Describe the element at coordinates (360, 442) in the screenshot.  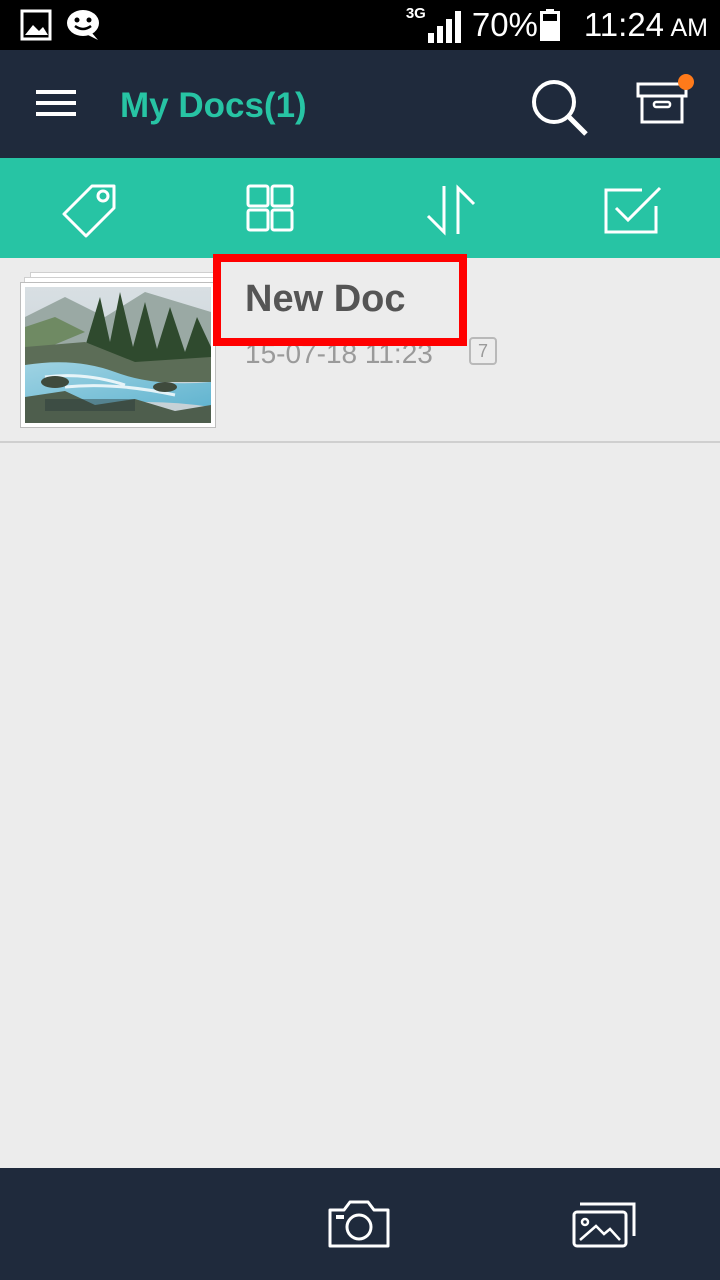
I see `list-divider` at that location.